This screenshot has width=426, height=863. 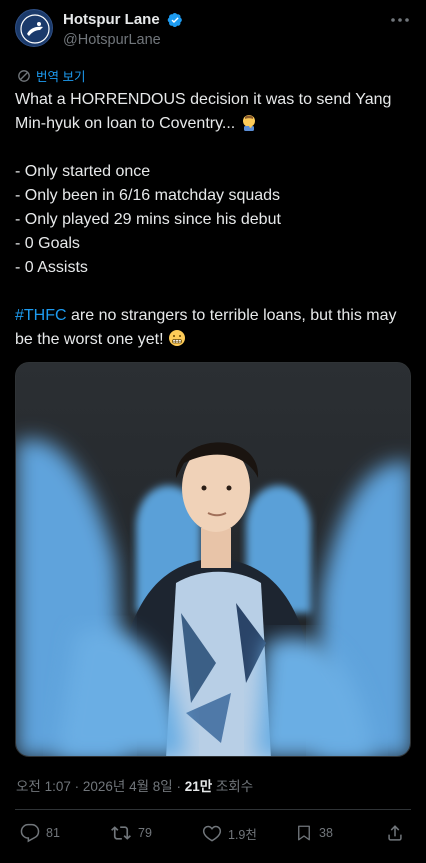 What do you see at coordinates (47, 243) in the screenshot?
I see `bullet-item: - 0 Goals` at bounding box center [47, 243].